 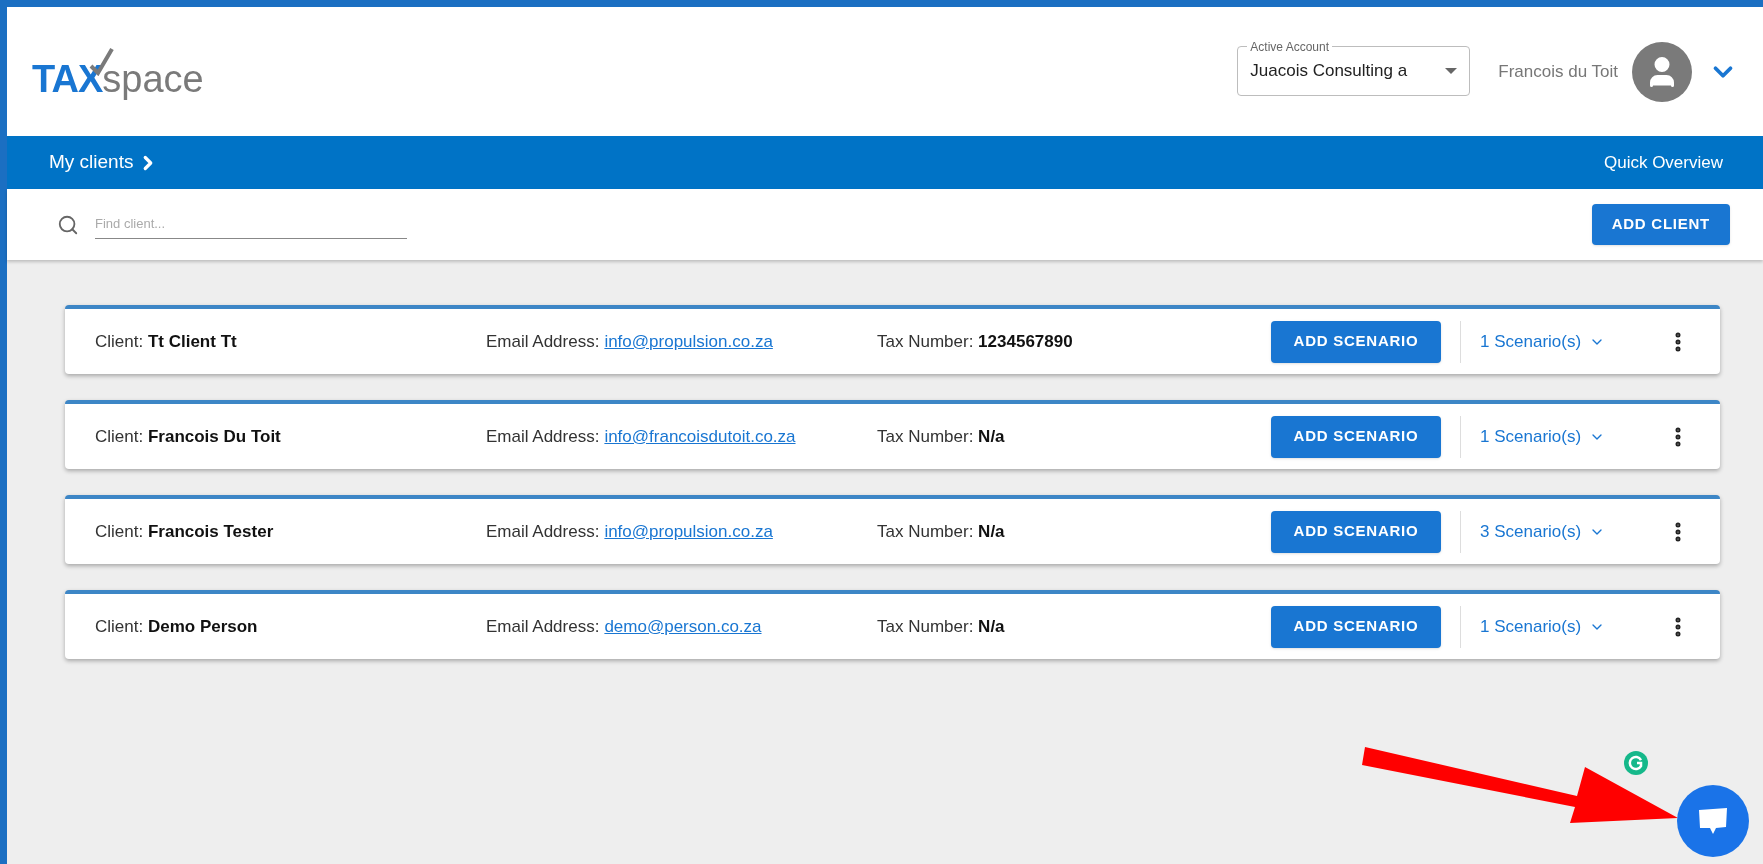 What do you see at coordinates (185, 531) in the screenshot?
I see `client-name: Client: Francois Tester` at bounding box center [185, 531].